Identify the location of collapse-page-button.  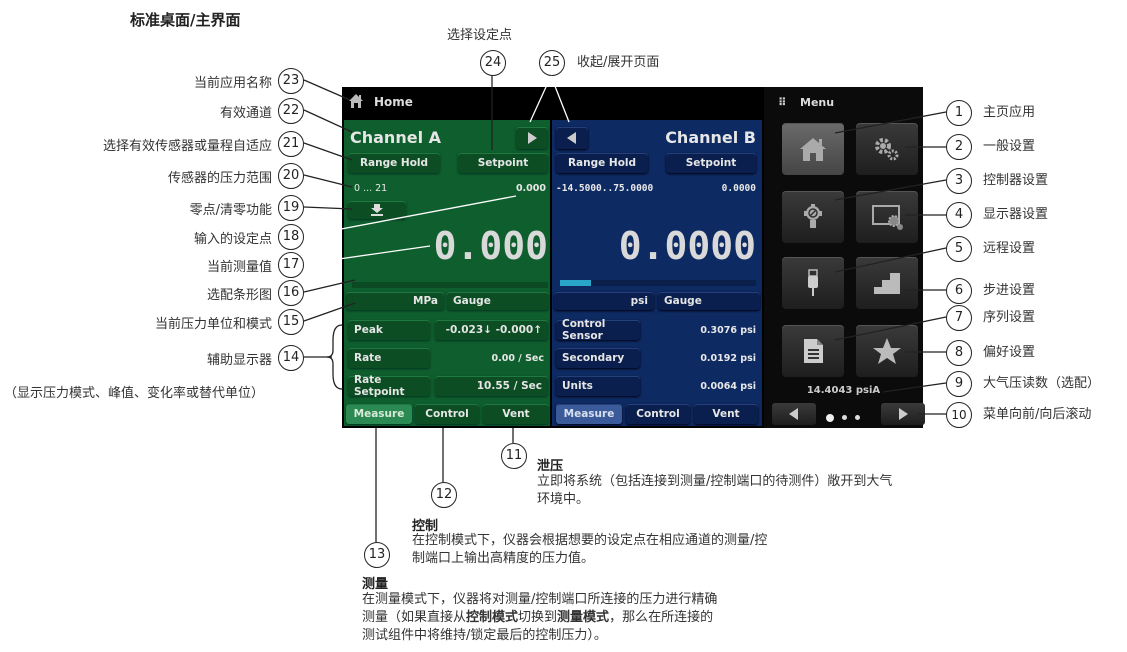
(532, 138).